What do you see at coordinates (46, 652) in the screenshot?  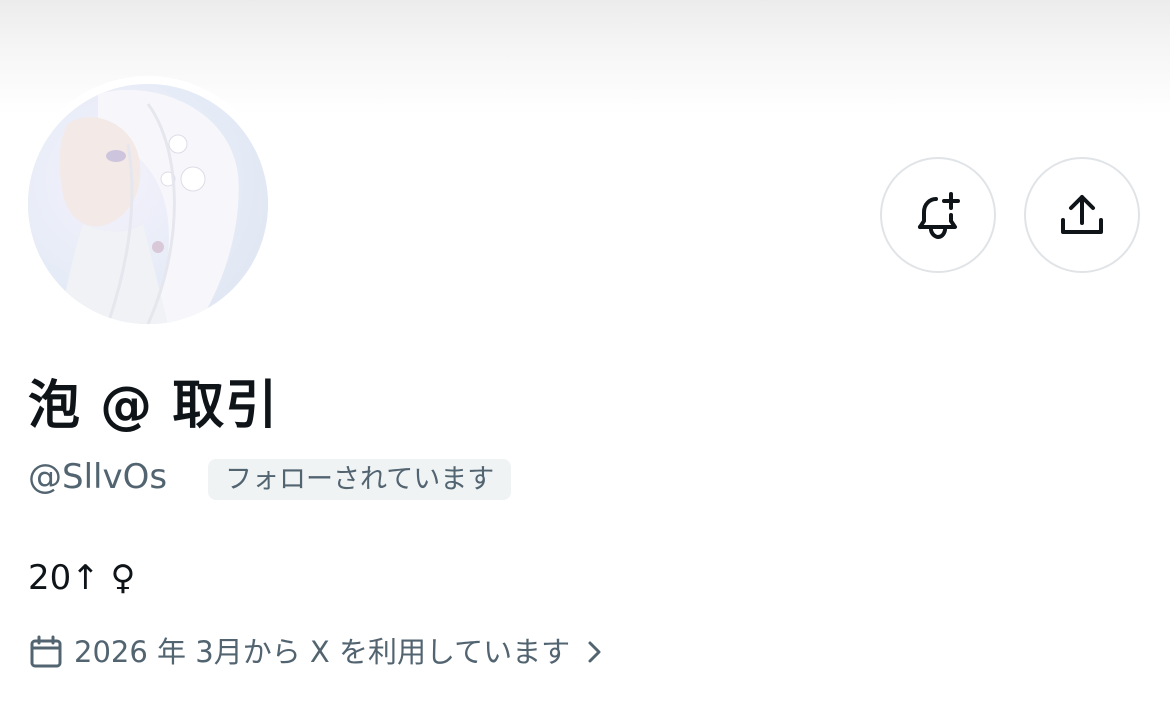 I see `calendar-icon` at bounding box center [46, 652].